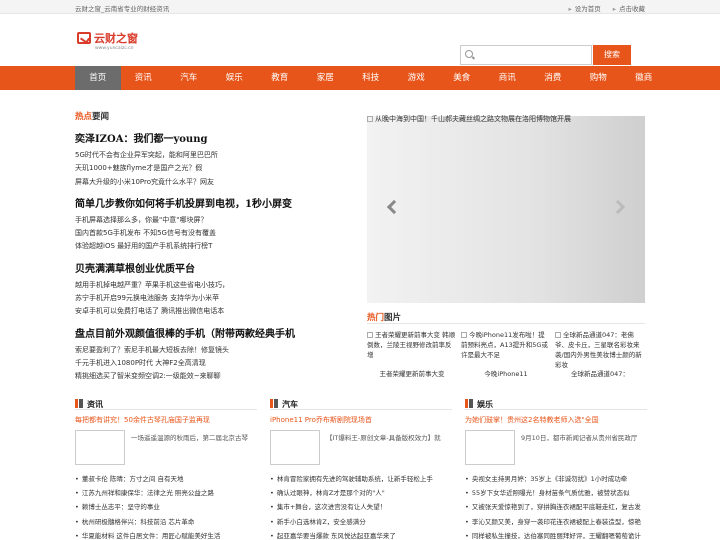 This screenshot has width=720, height=540. What do you see at coordinates (394, 207) in the screenshot?
I see `chevron-left-icon` at bounding box center [394, 207].